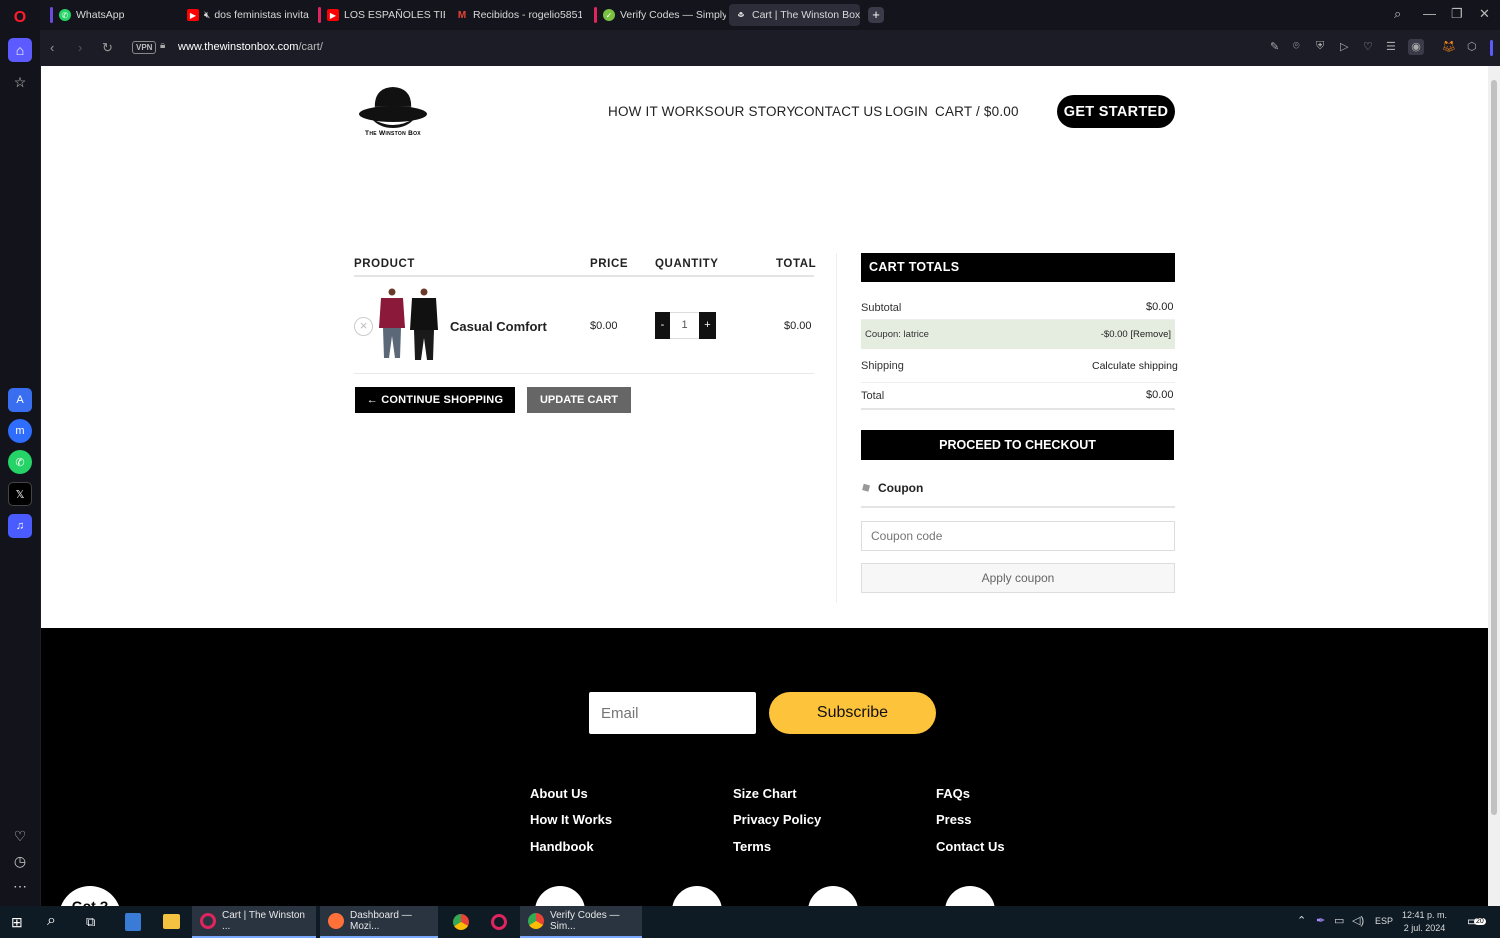 This screenshot has height=938, width=1500. I want to click on tab-youtube-2: ▶ LOS ESPAÑOLES TIENEN E, so click(378, 15).